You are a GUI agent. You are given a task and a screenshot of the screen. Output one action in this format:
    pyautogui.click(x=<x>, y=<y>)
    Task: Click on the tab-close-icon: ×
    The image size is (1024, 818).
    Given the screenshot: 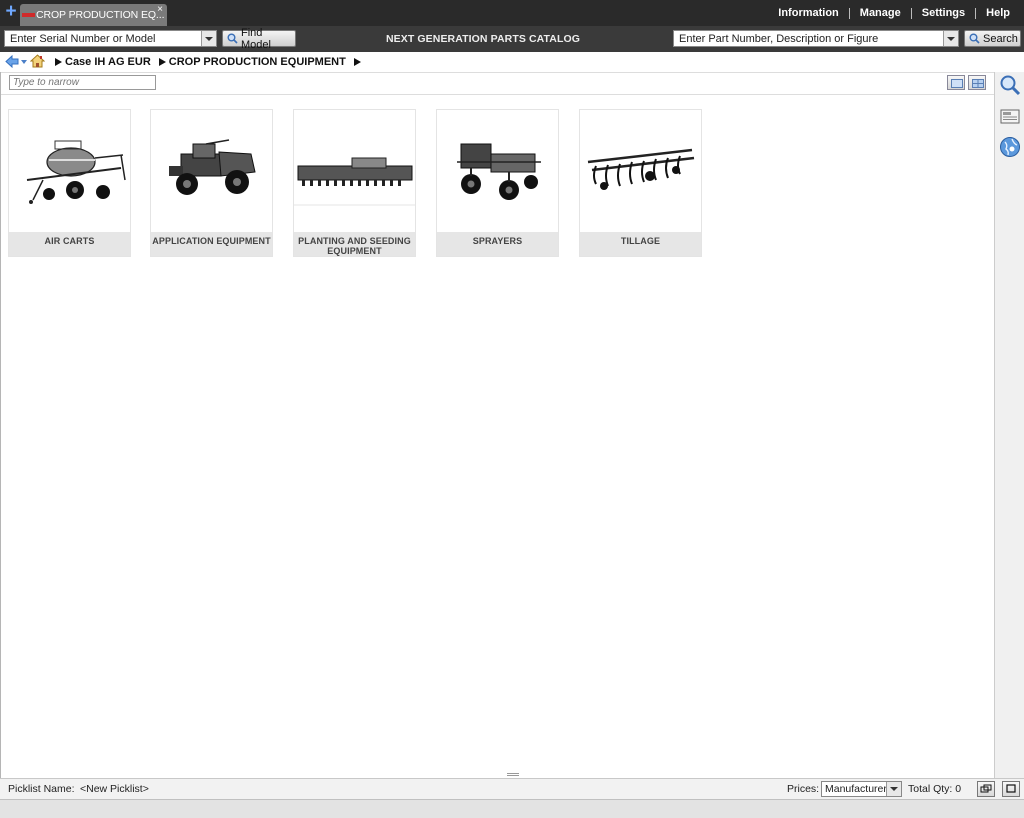 What is the action you would take?
    pyautogui.click(x=160, y=10)
    